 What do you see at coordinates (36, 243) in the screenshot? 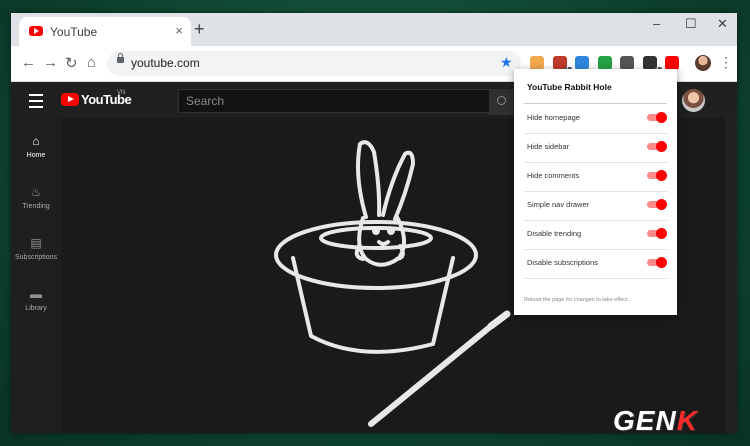
I see `subscriptions-icon: ▤` at bounding box center [36, 243].